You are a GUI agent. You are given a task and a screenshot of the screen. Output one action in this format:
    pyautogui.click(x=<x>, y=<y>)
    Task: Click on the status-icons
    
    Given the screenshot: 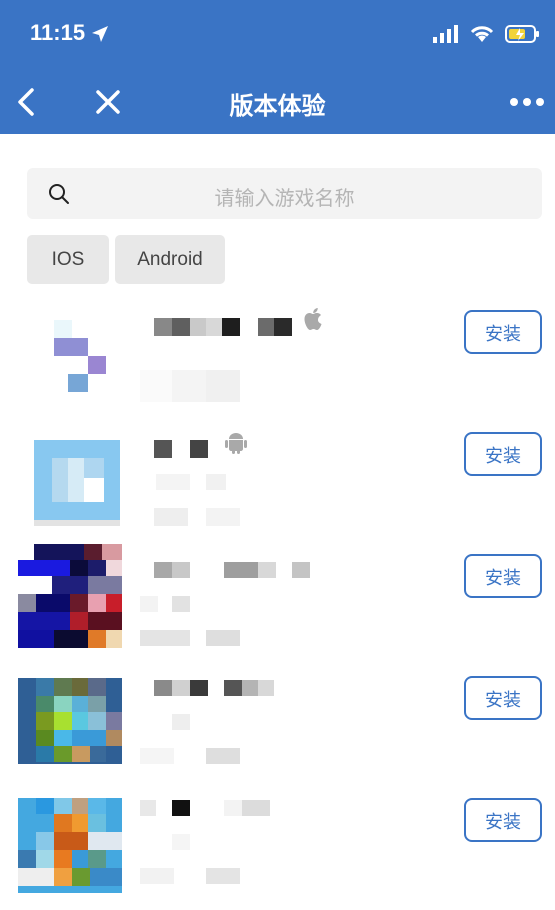 What is the action you would take?
    pyautogui.click(x=487, y=34)
    